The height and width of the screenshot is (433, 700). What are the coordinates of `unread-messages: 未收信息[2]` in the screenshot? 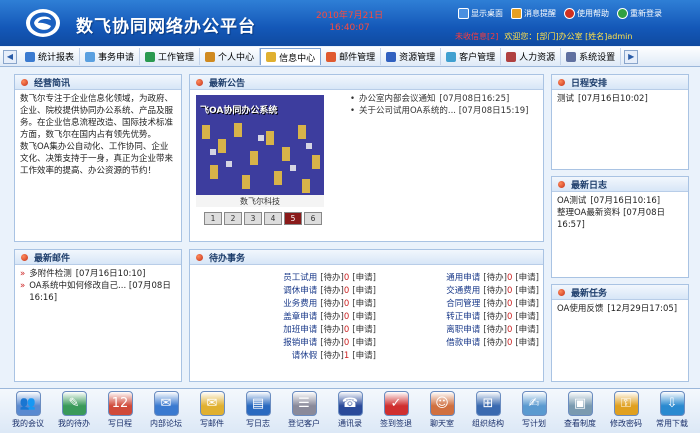 It's located at (476, 36).